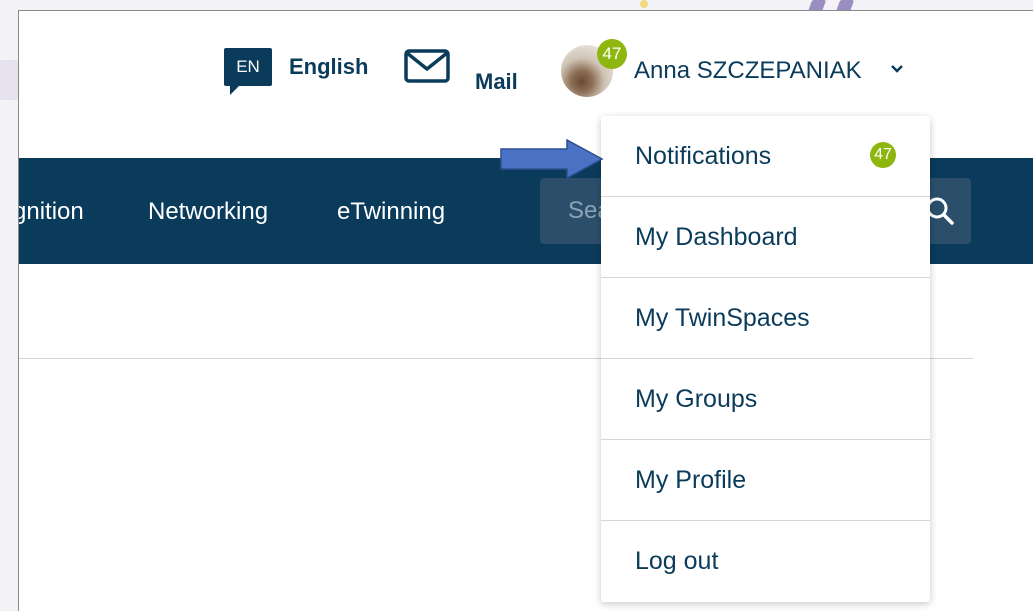 This screenshot has width=1033, height=611. Describe the element at coordinates (691, 479) in the screenshot. I see `menu-item-label: My Profile` at that location.